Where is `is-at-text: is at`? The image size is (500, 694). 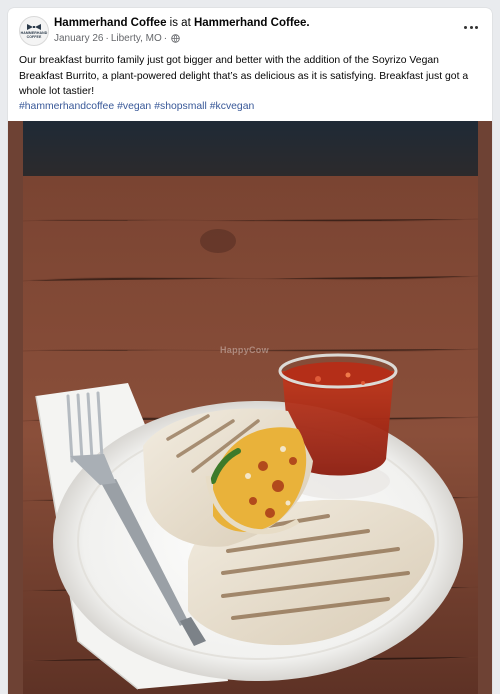 is-at-text: is at is located at coordinates (180, 23).